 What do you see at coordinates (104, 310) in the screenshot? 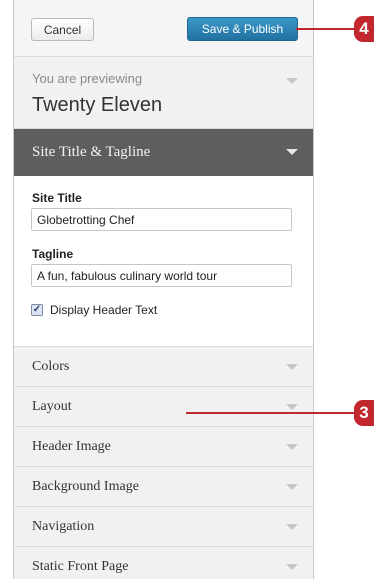
I see `display-header-text-label: Display Header Text` at bounding box center [104, 310].